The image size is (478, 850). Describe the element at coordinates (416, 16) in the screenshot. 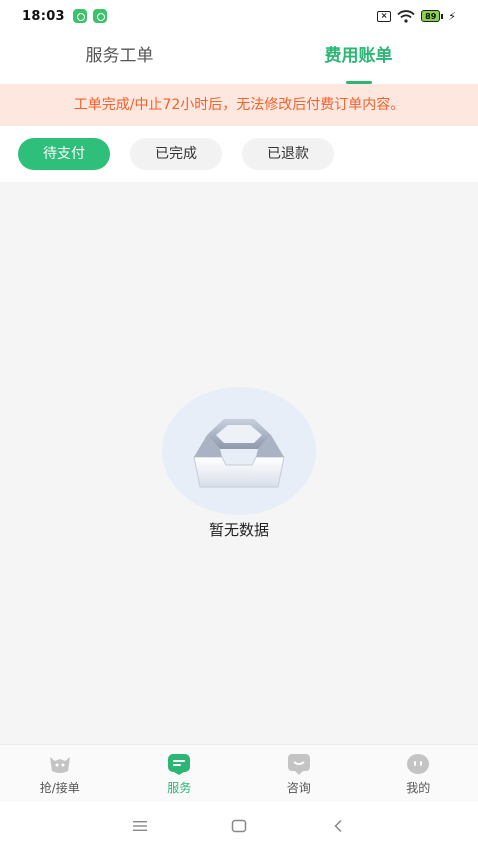

I see `status-indicators: × 89 ⚡` at that location.